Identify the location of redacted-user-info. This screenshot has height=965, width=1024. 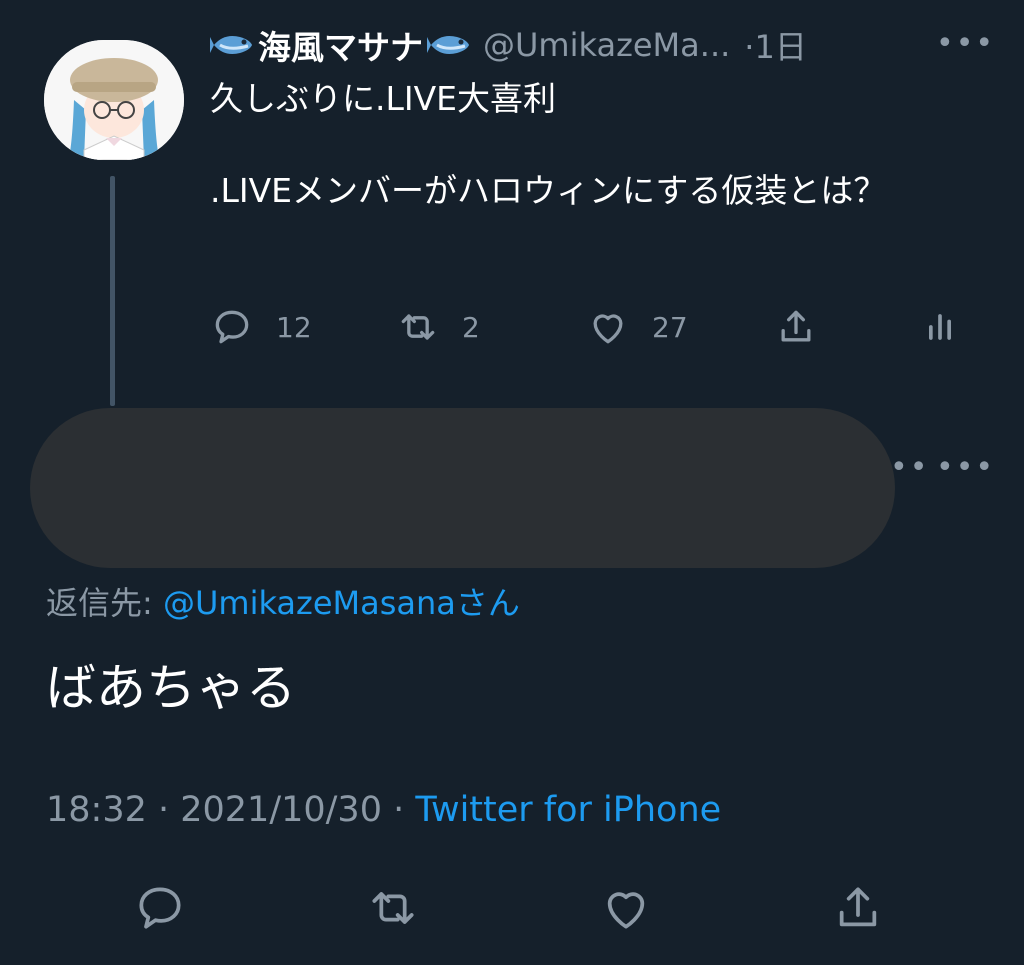
(462, 488).